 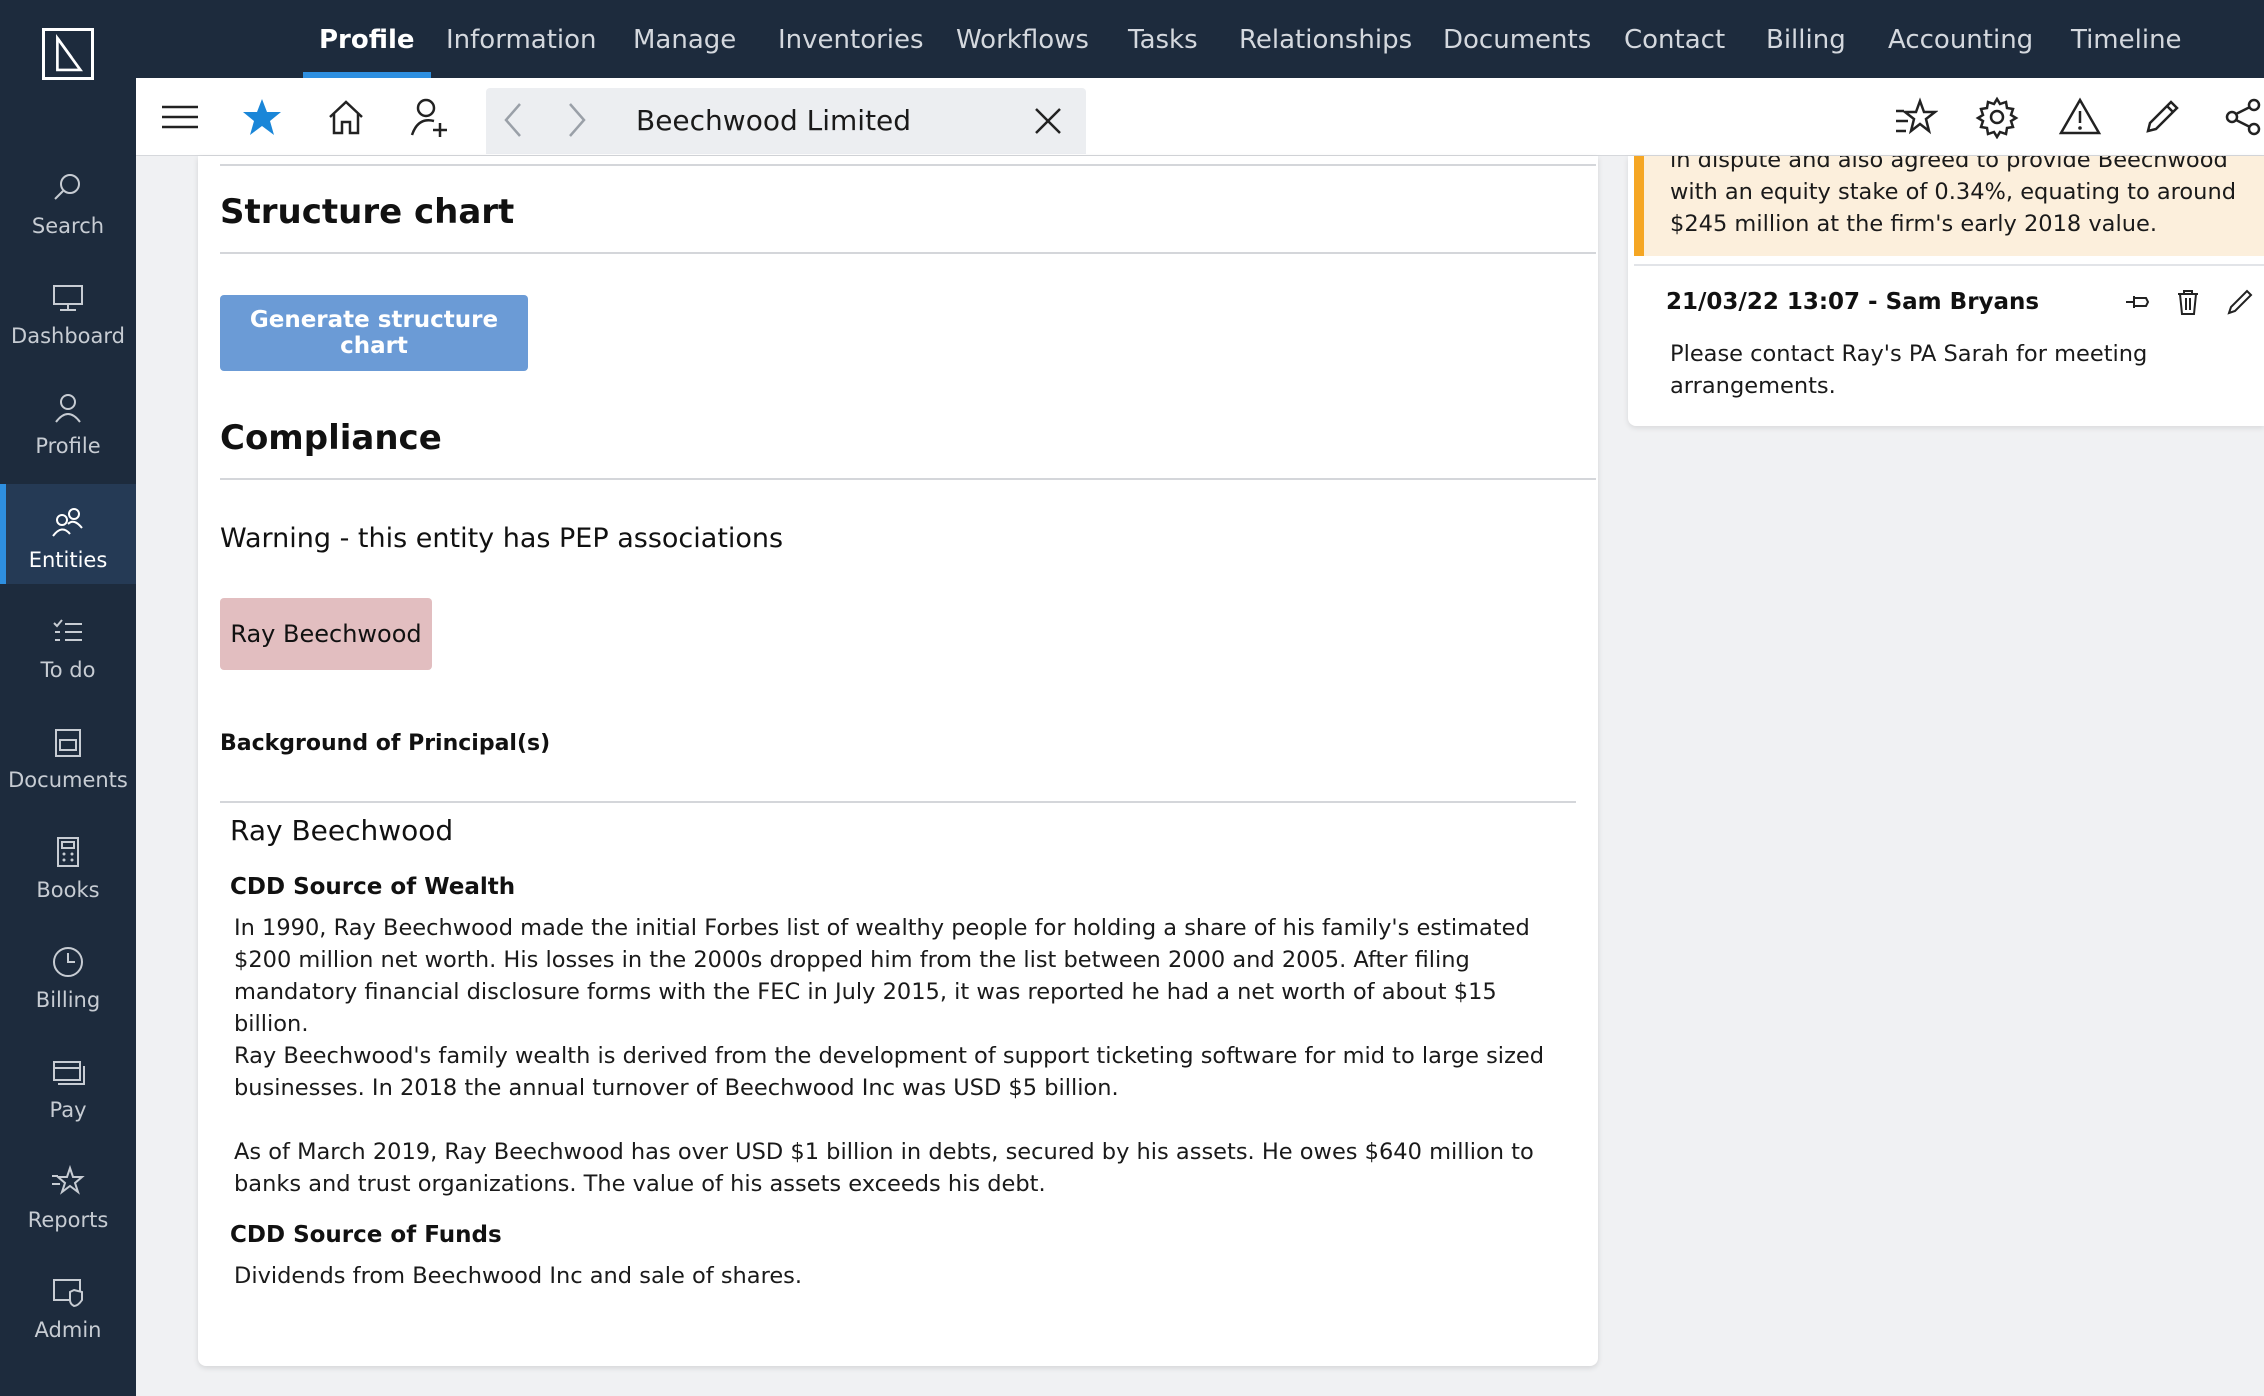 I want to click on tab-workflows: Workflows, so click(x=1022, y=39).